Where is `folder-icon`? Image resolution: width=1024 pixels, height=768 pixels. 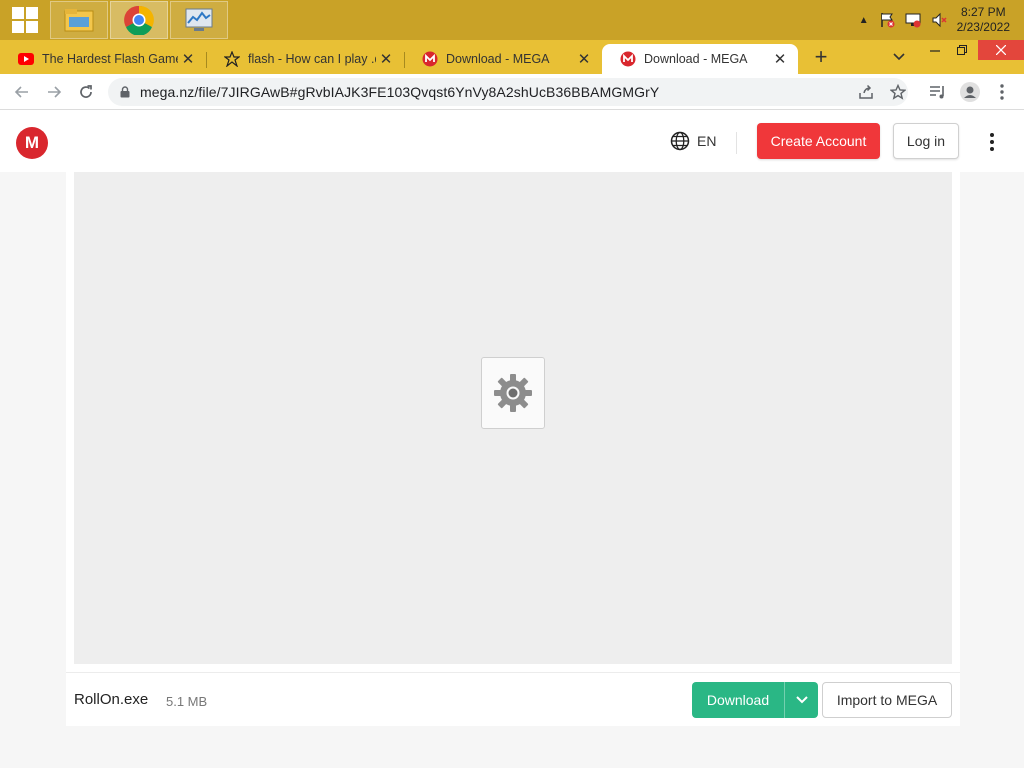 folder-icon is located at coordinates (79, 20).